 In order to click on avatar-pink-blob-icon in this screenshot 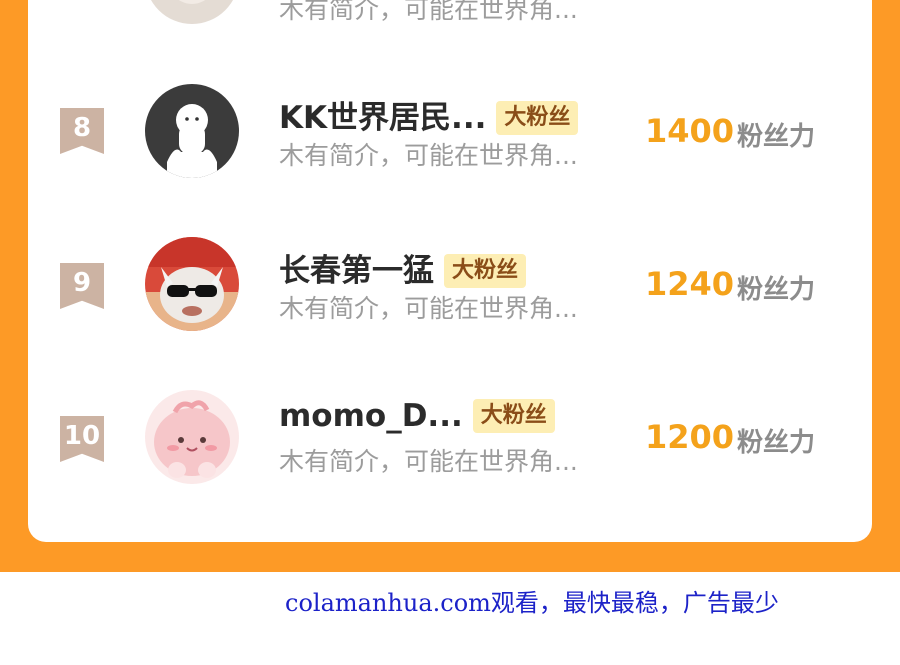, I will do `click(192, 437)`.